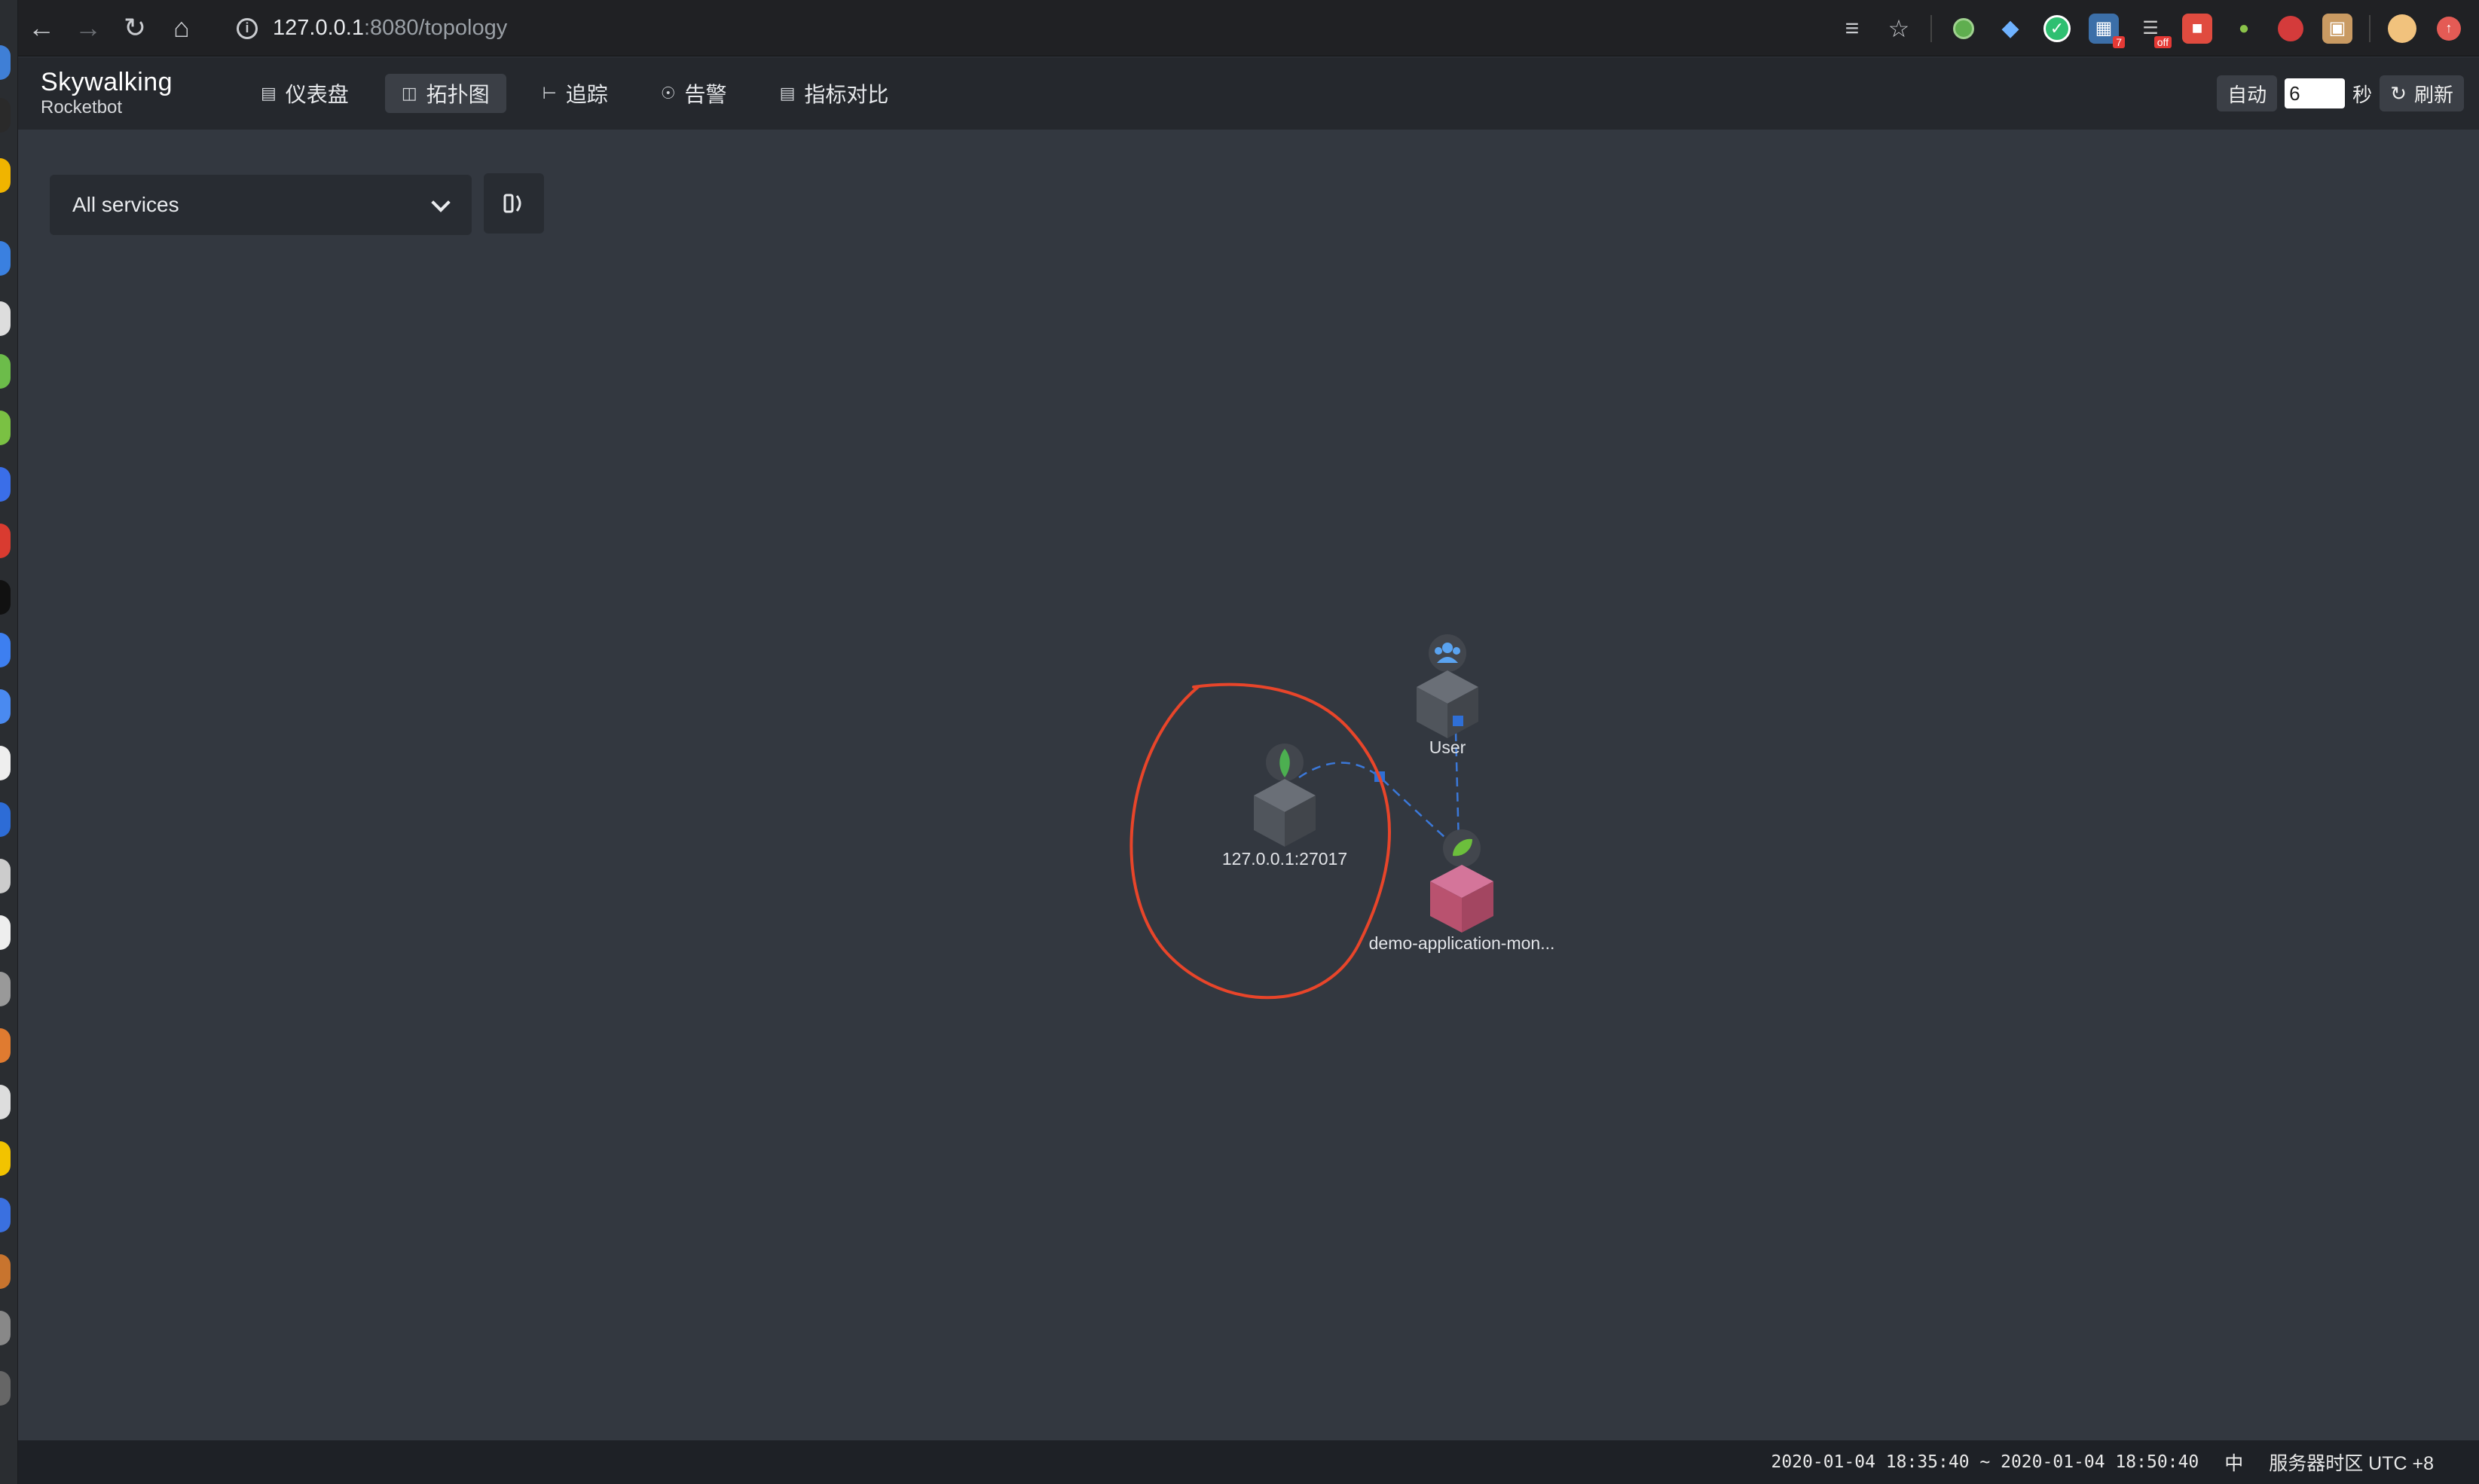 This screenshot has width=2479, height=1484. What do you see at coordinates (458, 94) in the screenshot?
I see `nav-item-label: 拓扑图` at bounding box center [458, 94].